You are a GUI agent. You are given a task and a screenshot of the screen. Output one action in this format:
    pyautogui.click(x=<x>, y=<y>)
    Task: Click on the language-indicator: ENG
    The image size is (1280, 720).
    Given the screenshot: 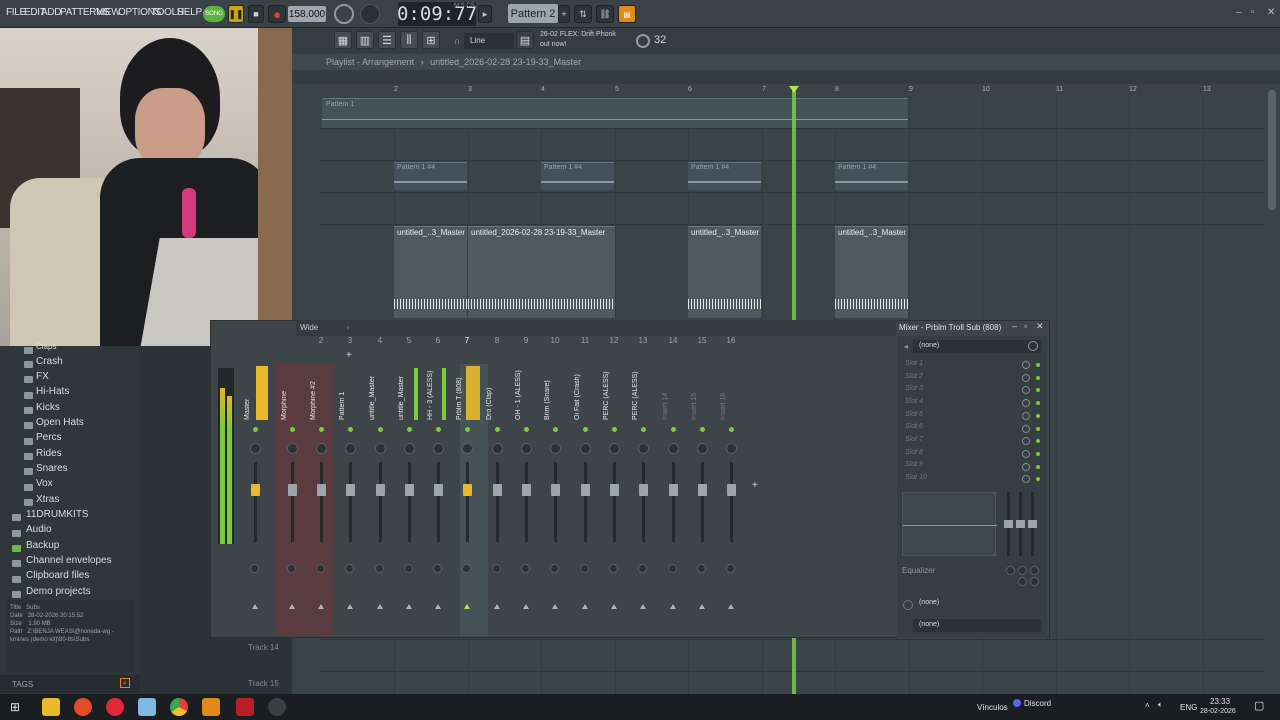 What is the action you would take?
    pyautogui.click(x=1188, y=707)
    